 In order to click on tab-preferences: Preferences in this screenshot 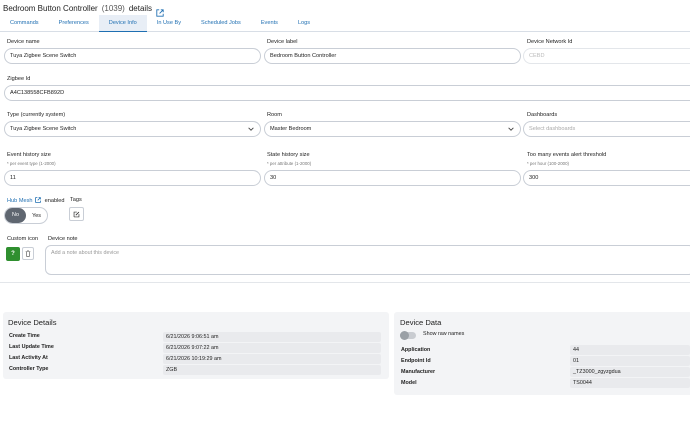, I will do `click(74, 23)`.